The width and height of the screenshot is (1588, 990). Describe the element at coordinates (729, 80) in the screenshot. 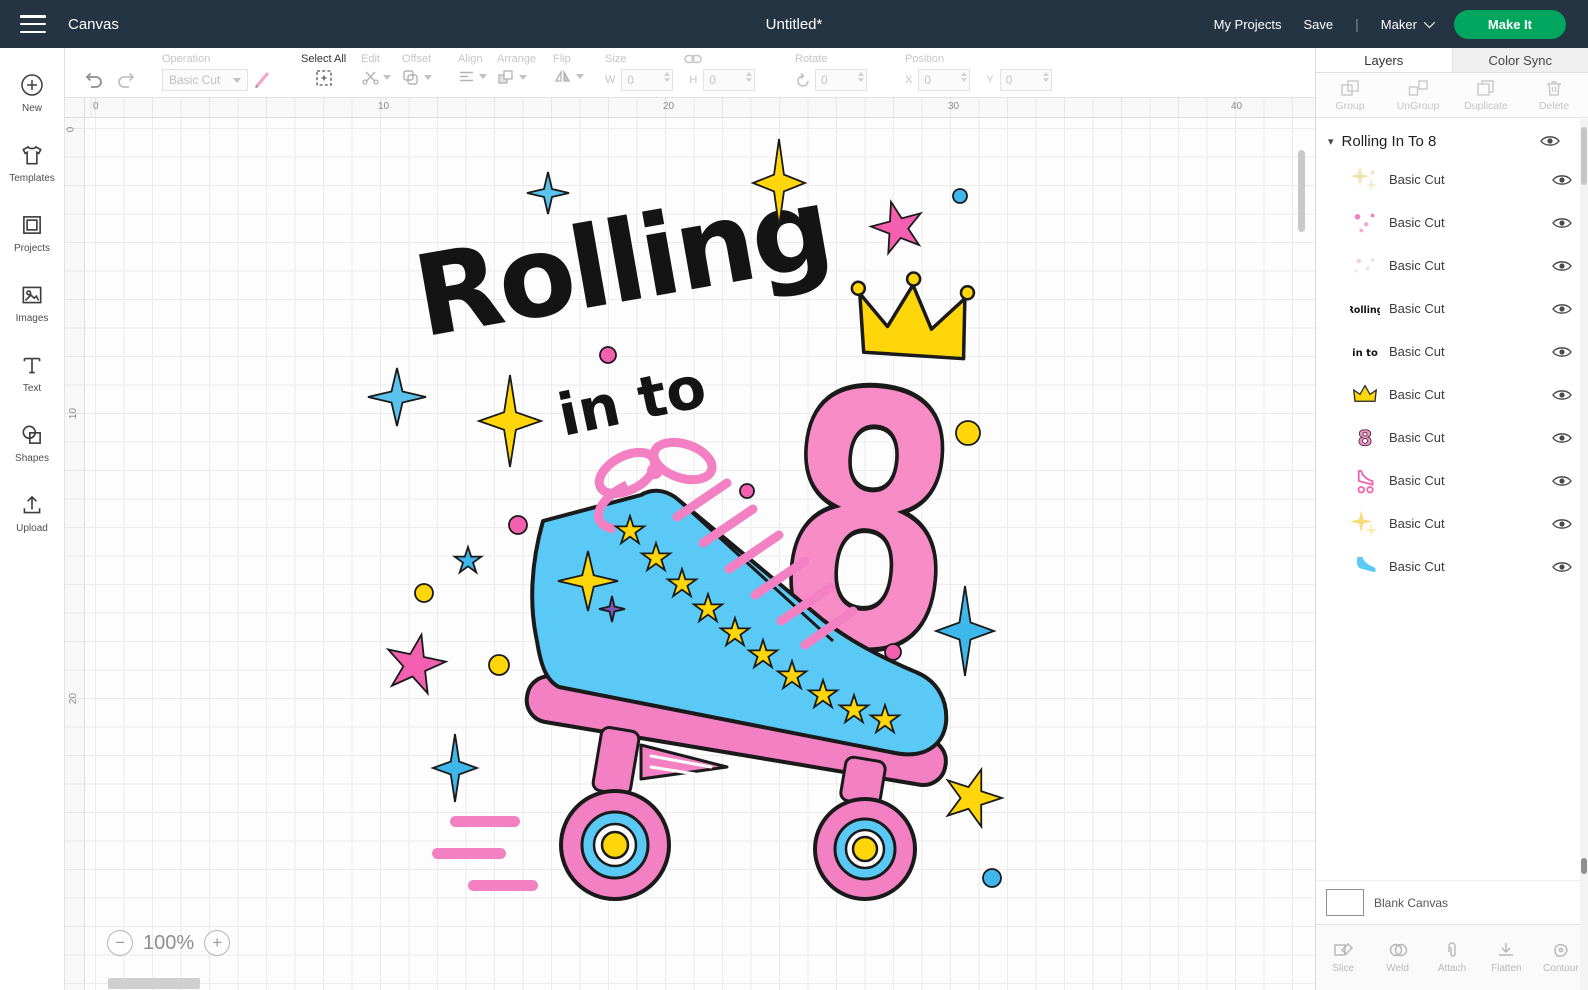

I see `height-input: 0` at that location.